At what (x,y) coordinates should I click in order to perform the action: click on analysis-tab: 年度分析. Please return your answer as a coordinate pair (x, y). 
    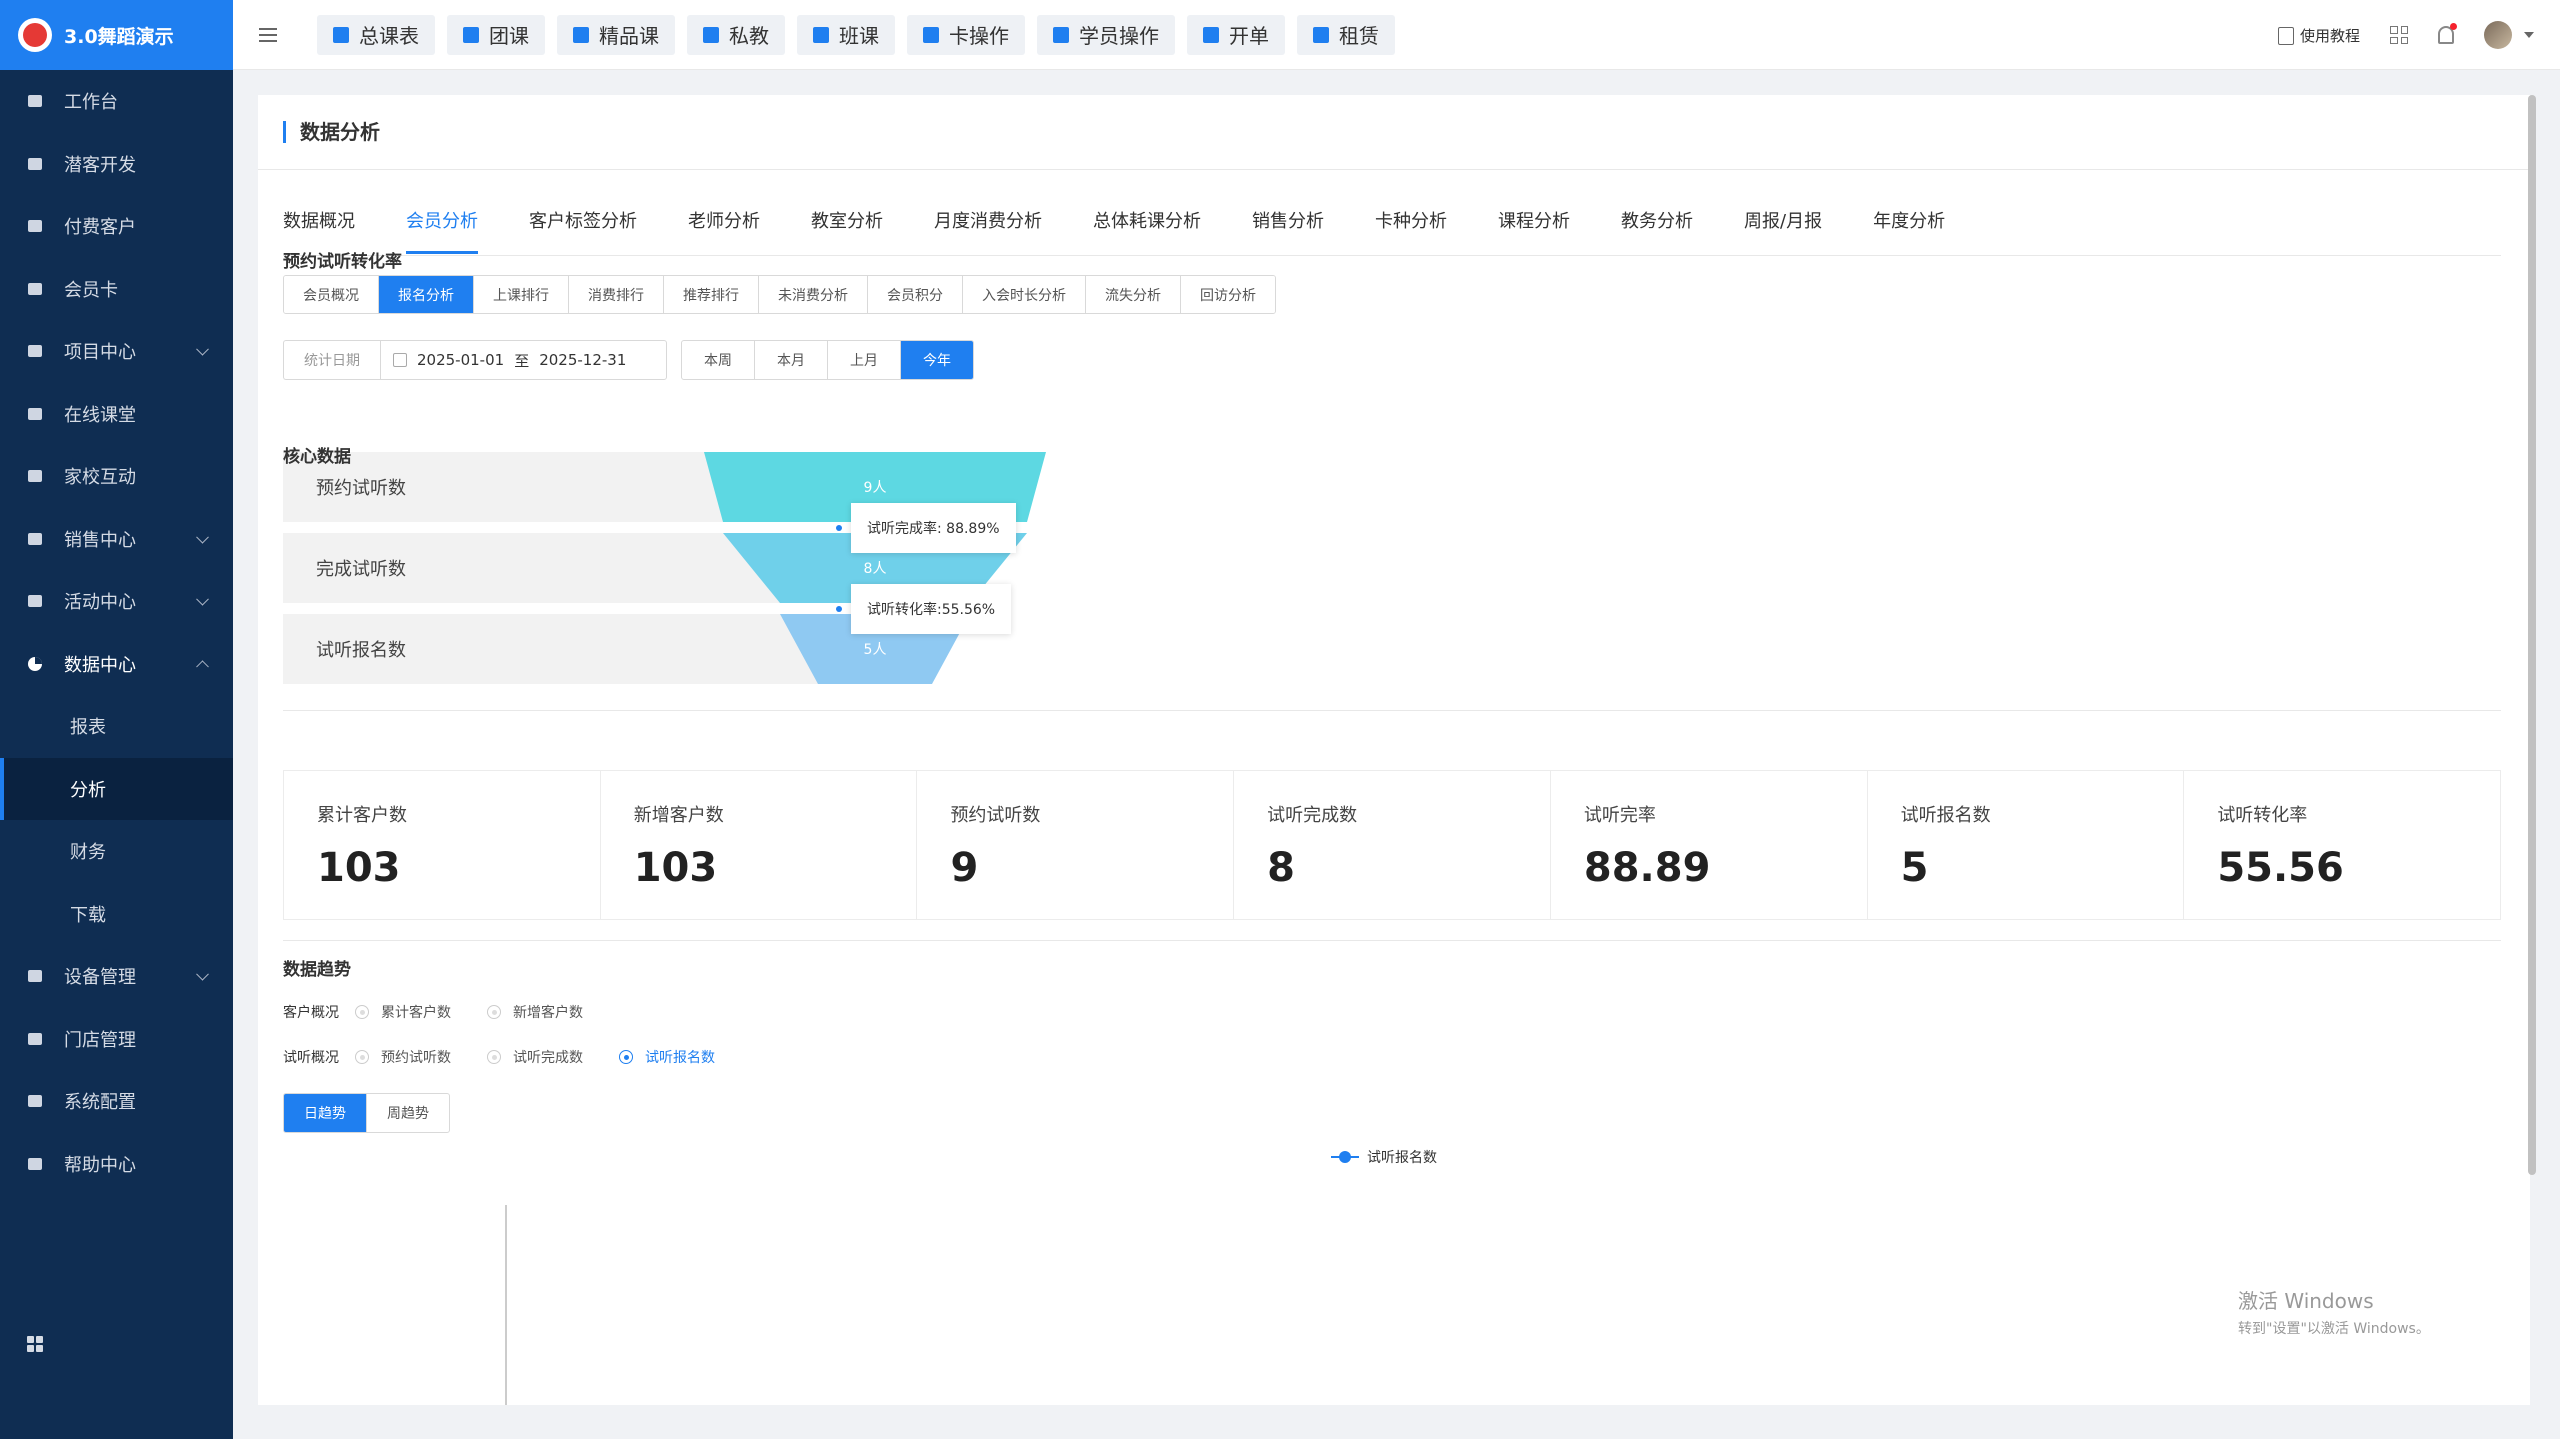
    Looking at the image, I should click on (1909, 229).